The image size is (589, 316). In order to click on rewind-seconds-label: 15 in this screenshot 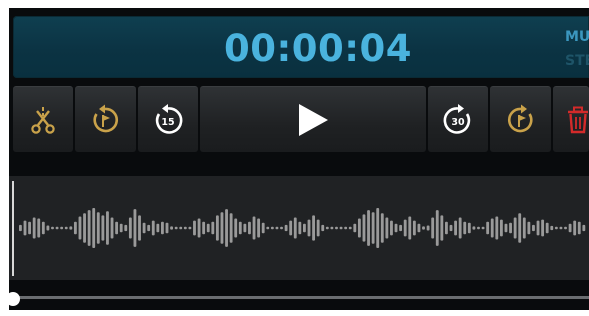, I will do `click(167, 122)`.